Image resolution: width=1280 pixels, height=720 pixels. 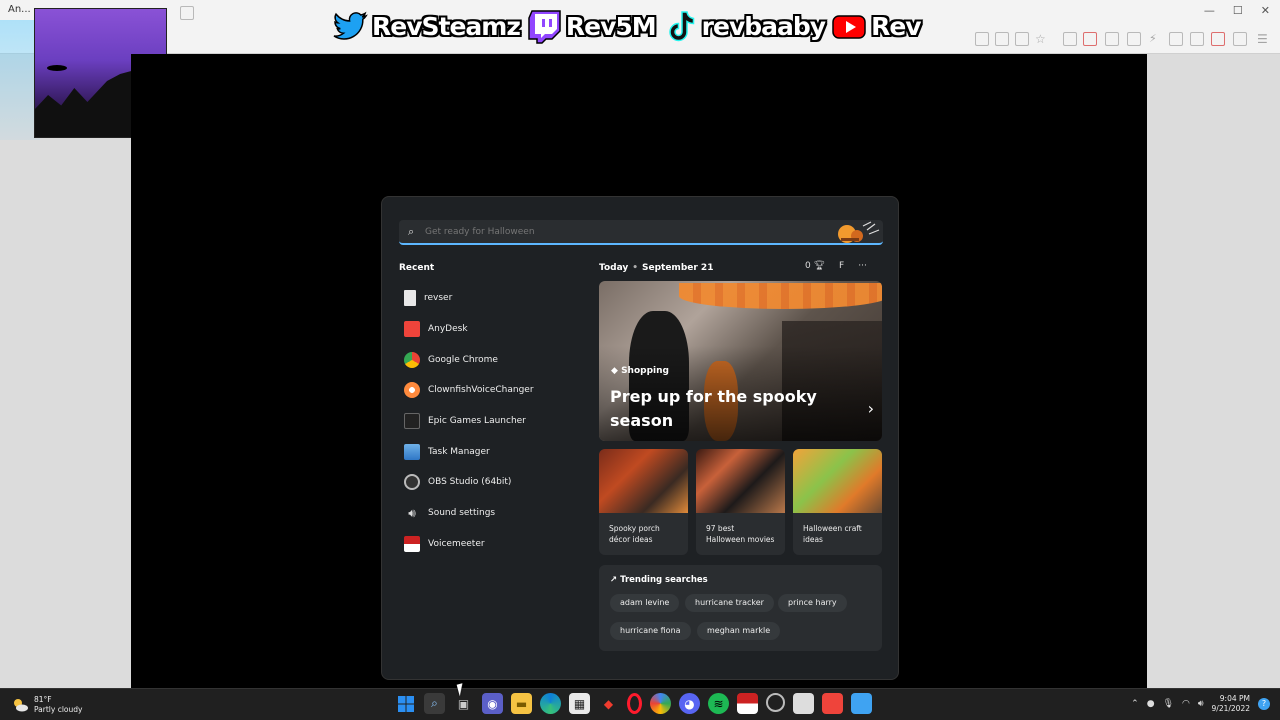 I want to click on anydesk-icon, so click(x=412, y=329).